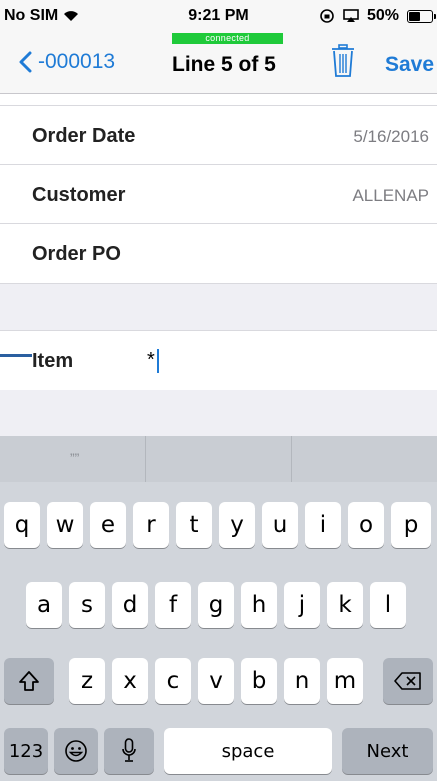 This screenshot has height=781, width=437. Describe the element at coordinates (194, 525) in the screenshot. I see `key-t: t` at that location.